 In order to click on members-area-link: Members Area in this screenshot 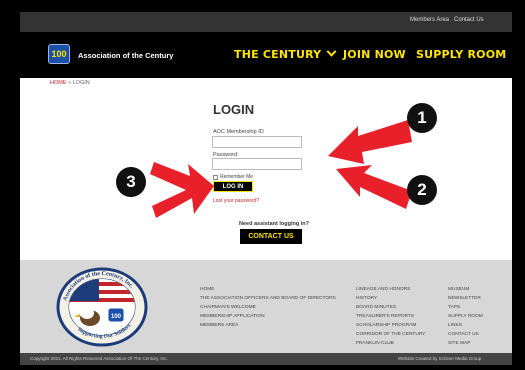, I will do `click(429, 20)`.